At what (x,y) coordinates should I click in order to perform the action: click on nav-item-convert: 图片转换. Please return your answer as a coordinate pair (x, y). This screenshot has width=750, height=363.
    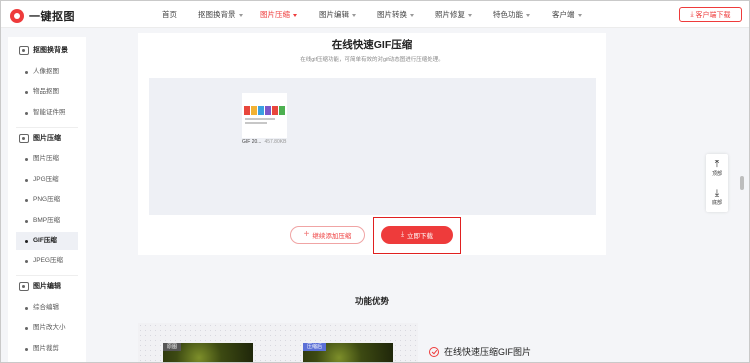
    Looking at the image, I should click on (395, 14).